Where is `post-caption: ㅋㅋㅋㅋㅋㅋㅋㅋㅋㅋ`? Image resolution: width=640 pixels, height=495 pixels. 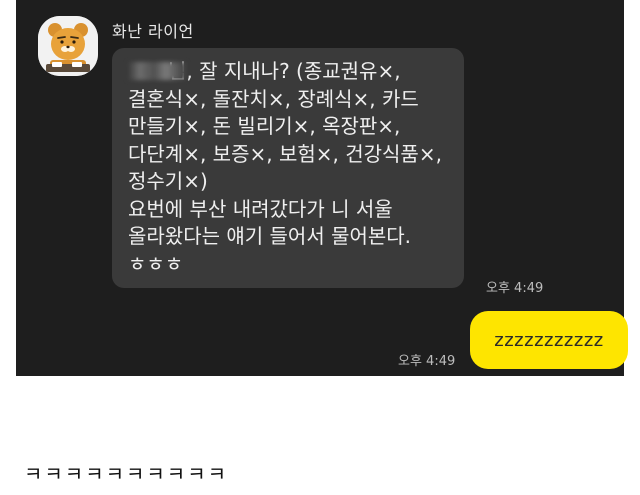
post-caption: ㅋㅋㅋㅋㅋㅋㅋㅋㅋㅋ is located at coordinates (126, 474).